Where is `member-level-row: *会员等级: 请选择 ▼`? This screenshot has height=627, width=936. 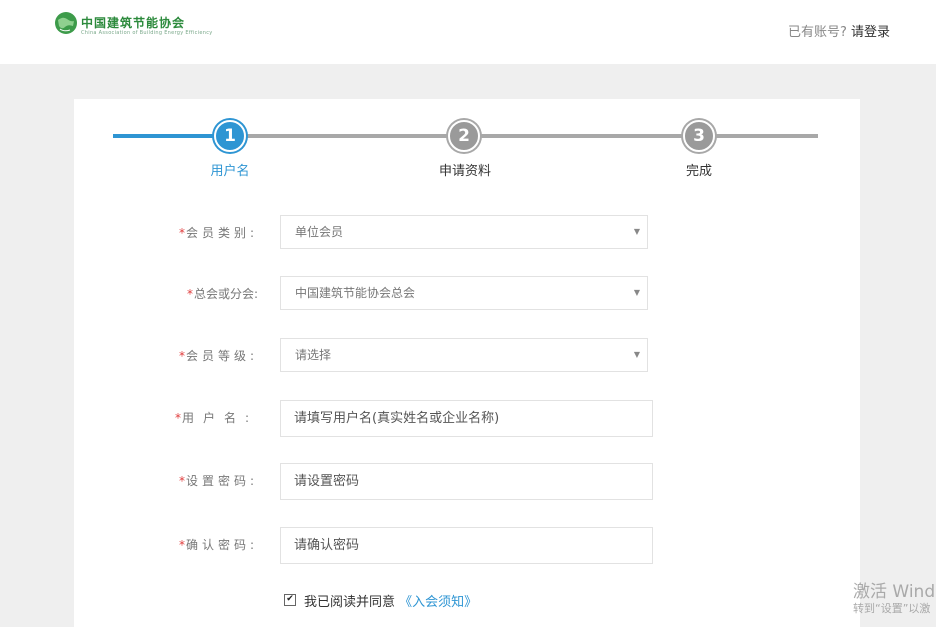 member-level-row: *会员等级: 请选择 ▼ is located at coordinates (467, 357).